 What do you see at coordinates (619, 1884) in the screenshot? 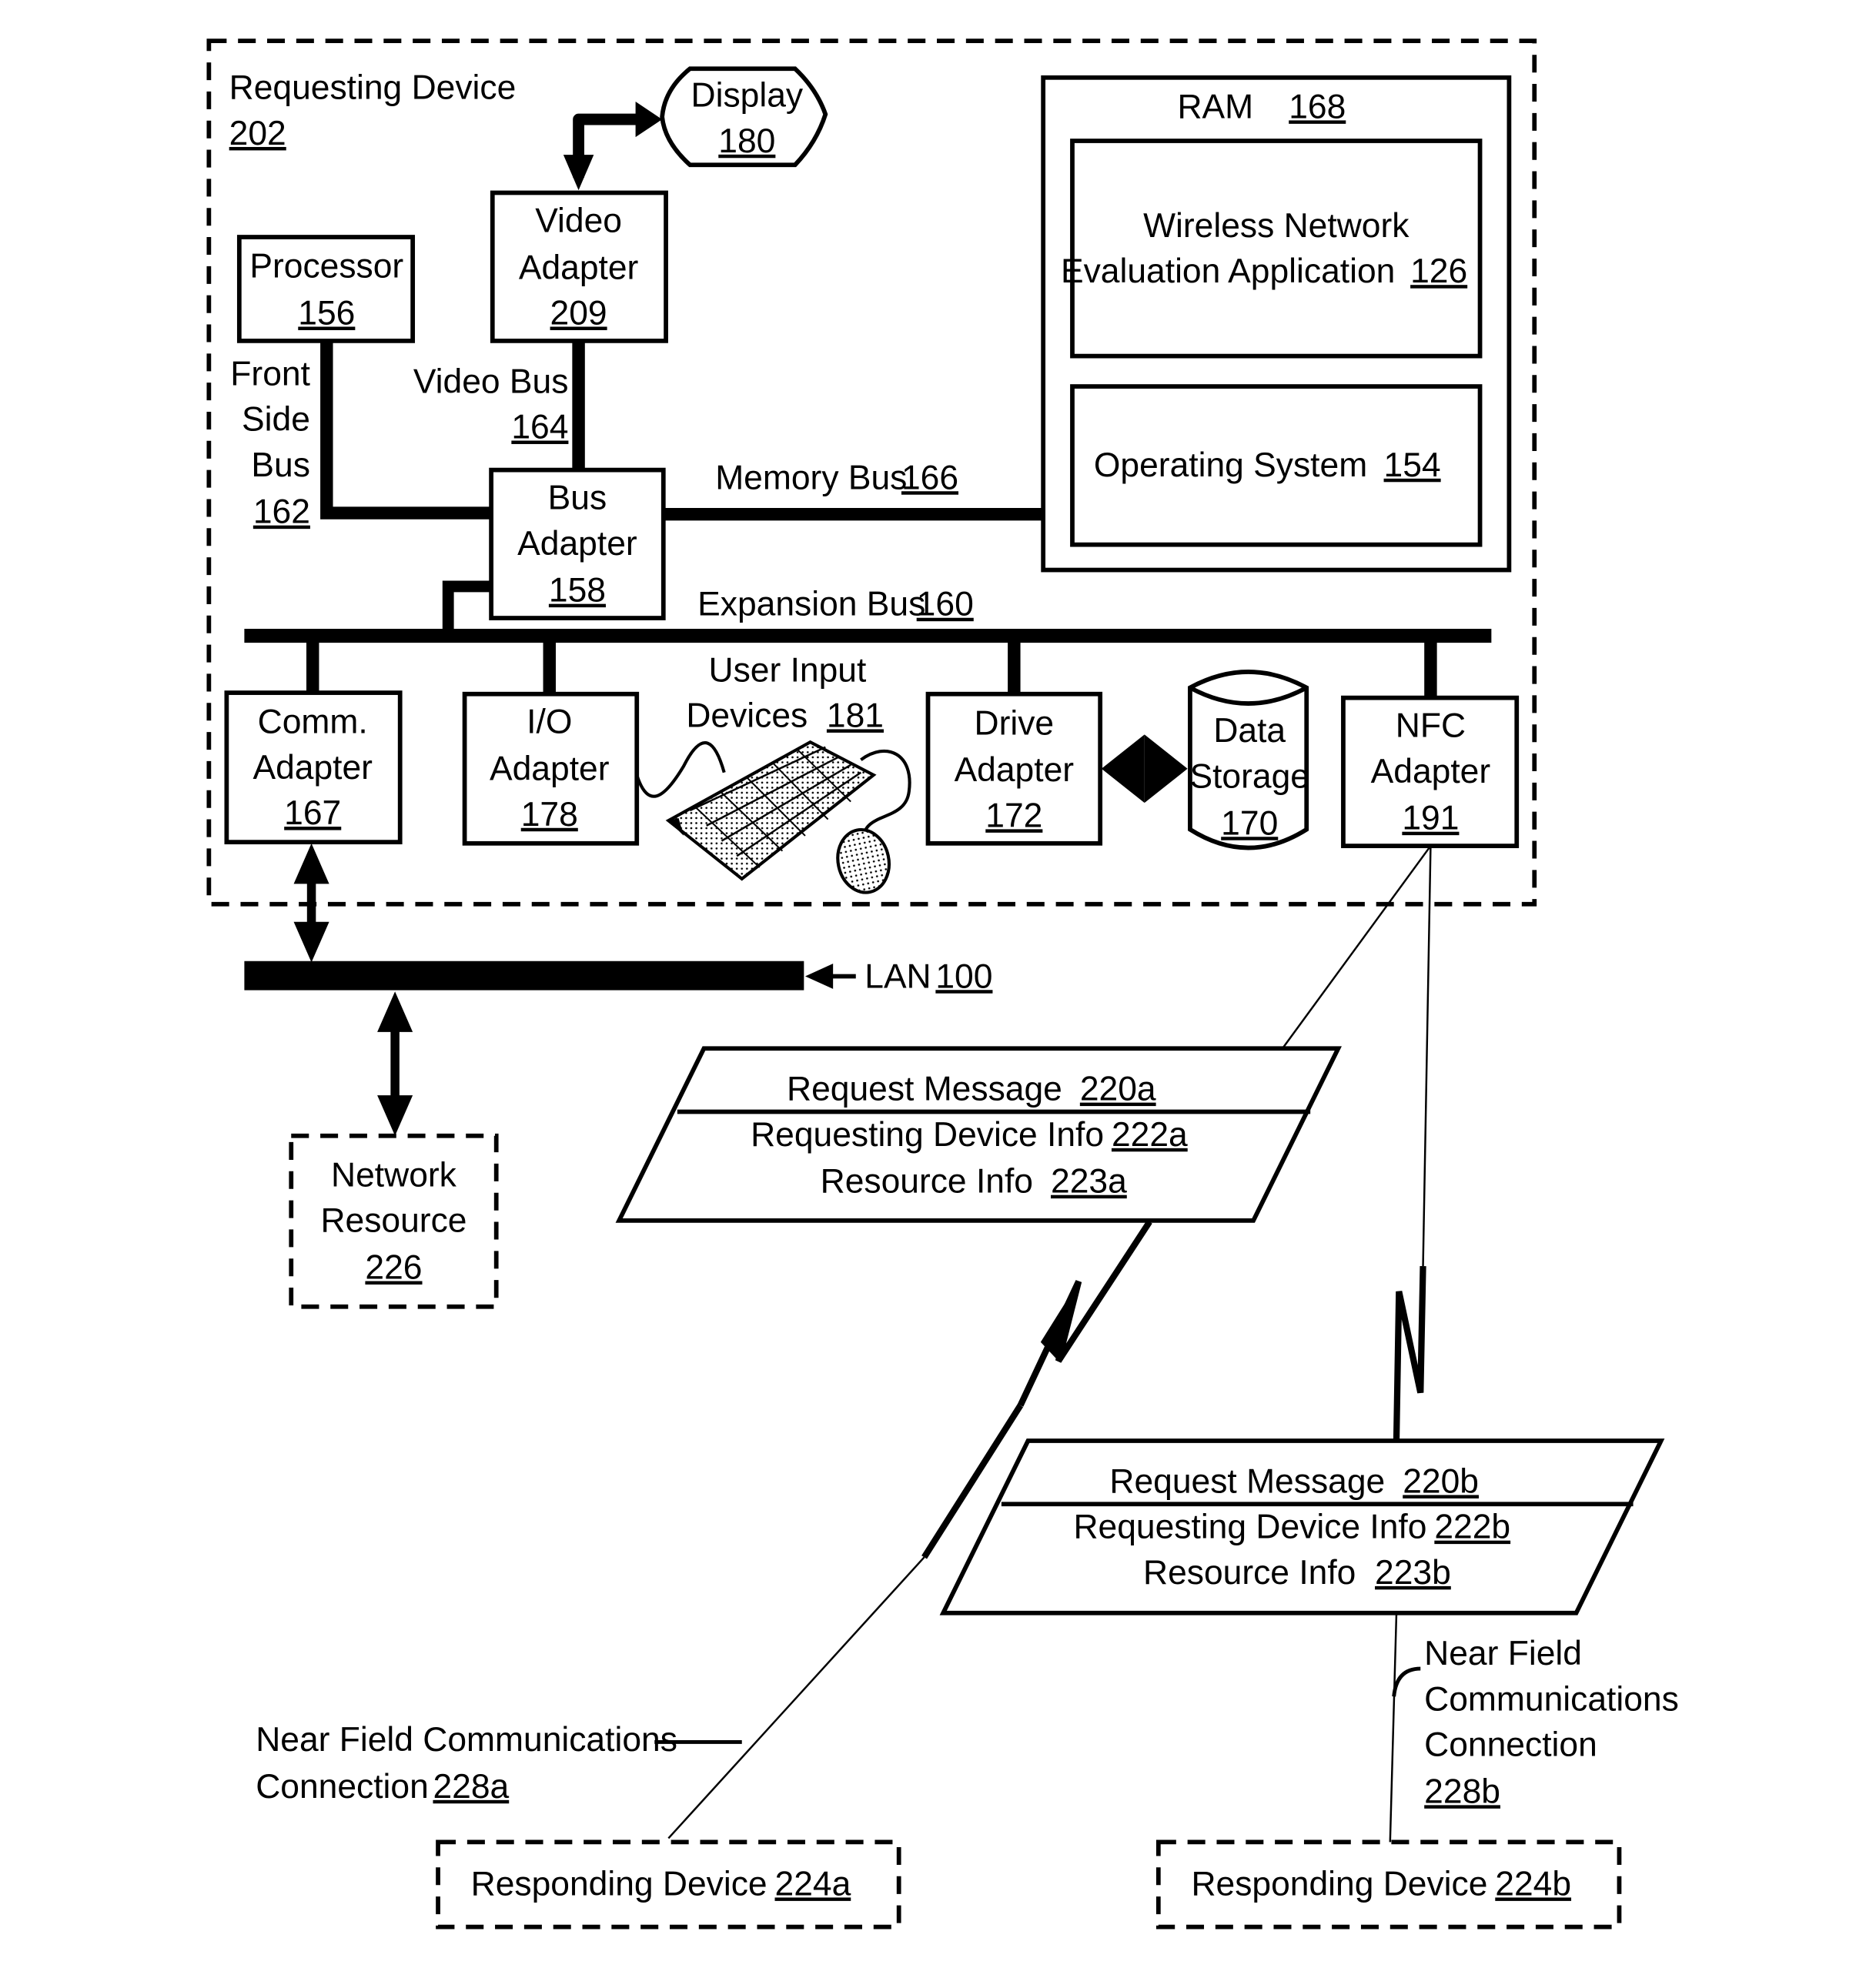
I see `responding-device-a-label: Responding Device` at bounding box center [619, 1884].